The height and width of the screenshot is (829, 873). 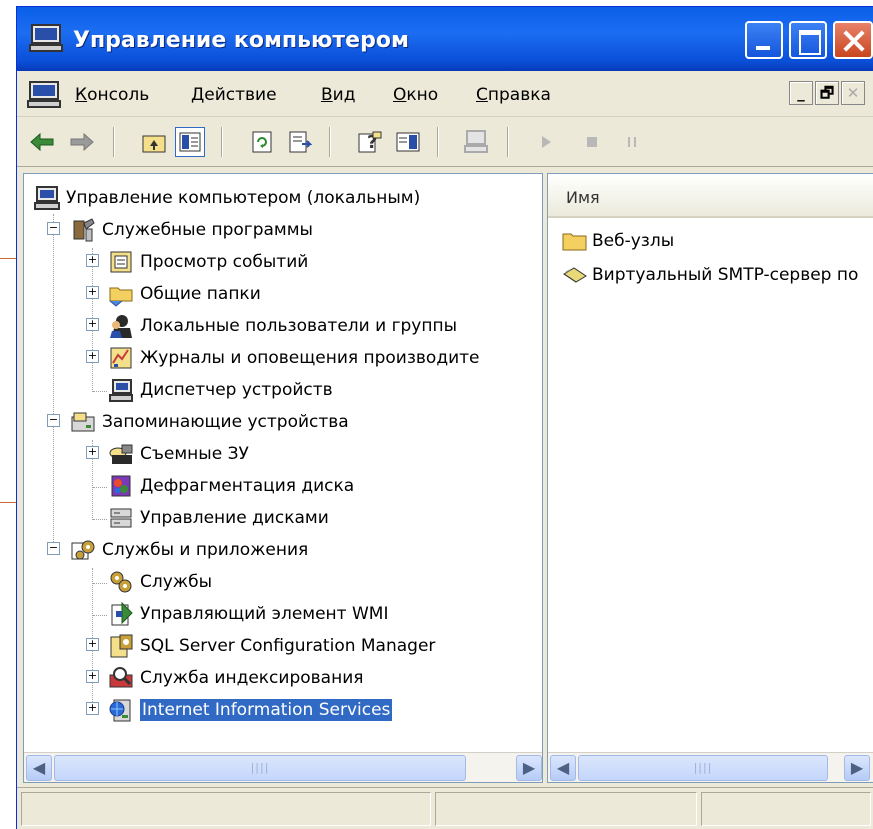 I want to click on play-icon, so click(x=546, y=142).